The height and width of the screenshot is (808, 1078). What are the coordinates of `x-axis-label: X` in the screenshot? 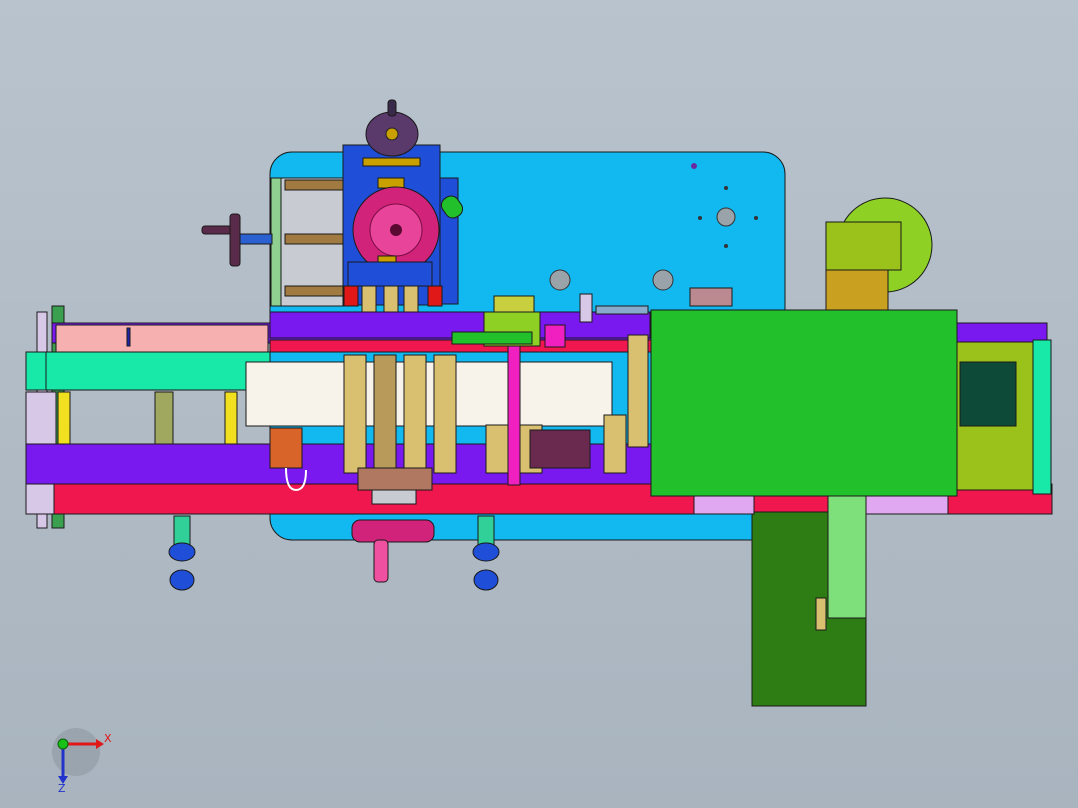 It's located at (108, 738).